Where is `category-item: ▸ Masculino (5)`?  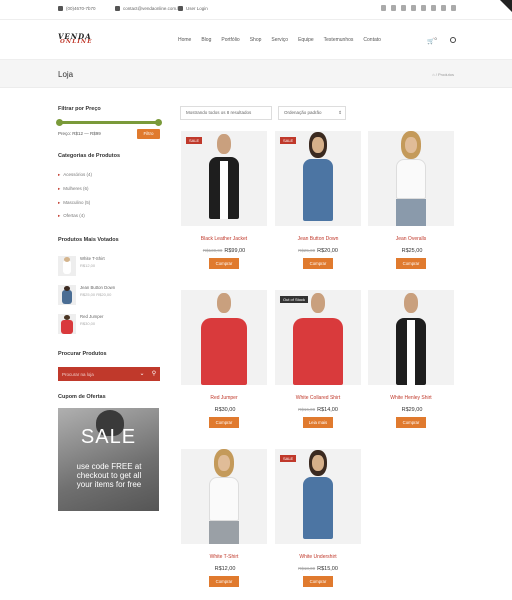 category-item: ▸ Masculino (5) is located at coordinates (74, 203).